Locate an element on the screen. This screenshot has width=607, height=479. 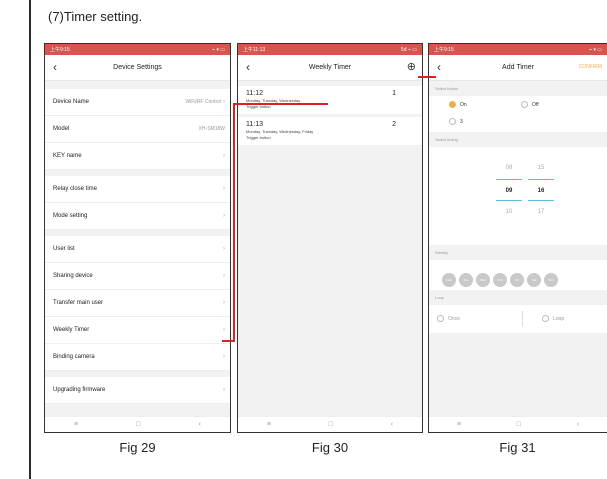
add-timer-icon: ⊕ is located at coordinates (411, 66).